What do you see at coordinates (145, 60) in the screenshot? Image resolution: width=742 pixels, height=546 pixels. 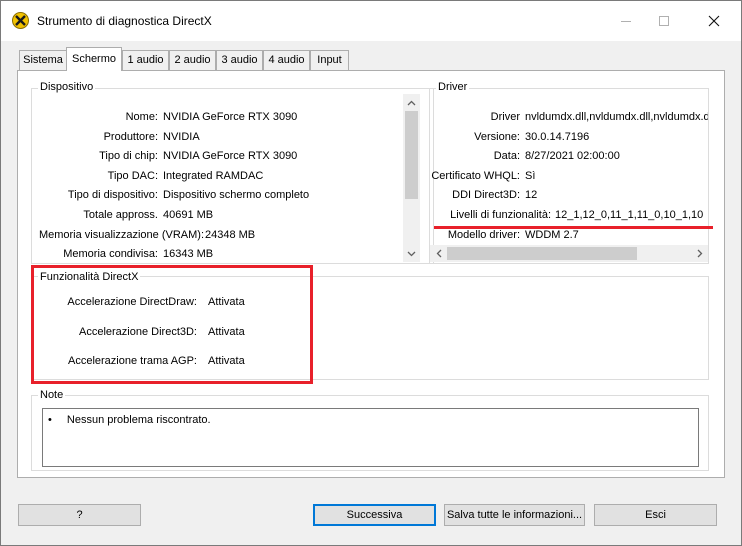 I see `tab-1-audio: 1 audio` at bounding box center [145, 60].